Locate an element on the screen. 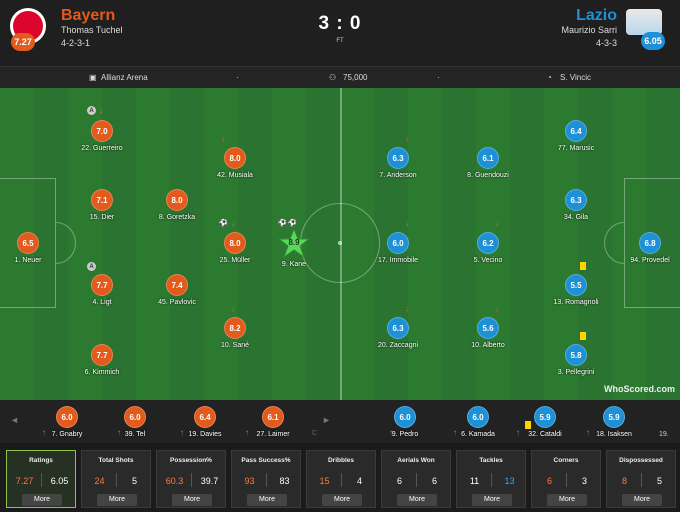 Image resolution: width=680 pixels, height=512 pixels. player-alberto: 5.6 10. Alberto is located at coordinates (488, 333).